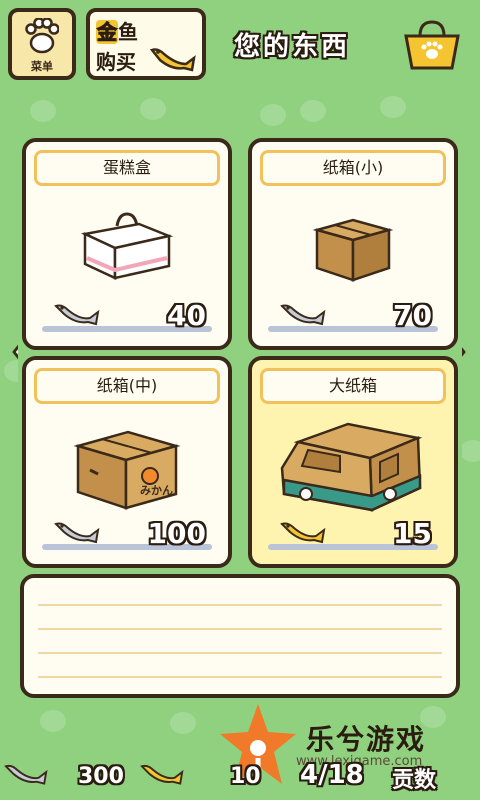 The image size is (480, 800). What do you see at coordinates (128, 32) in the screenshot?
I see `fish-label: 鱼` at bounding box center [128, 32].